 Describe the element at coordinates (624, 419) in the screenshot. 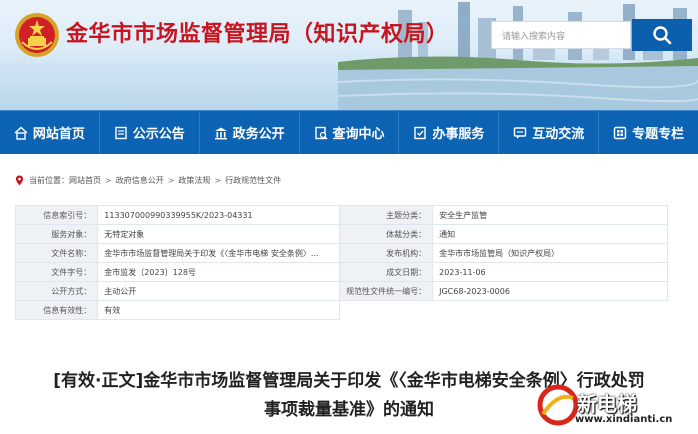

I see `watermark-url: www.xindianti.cn` at that location.